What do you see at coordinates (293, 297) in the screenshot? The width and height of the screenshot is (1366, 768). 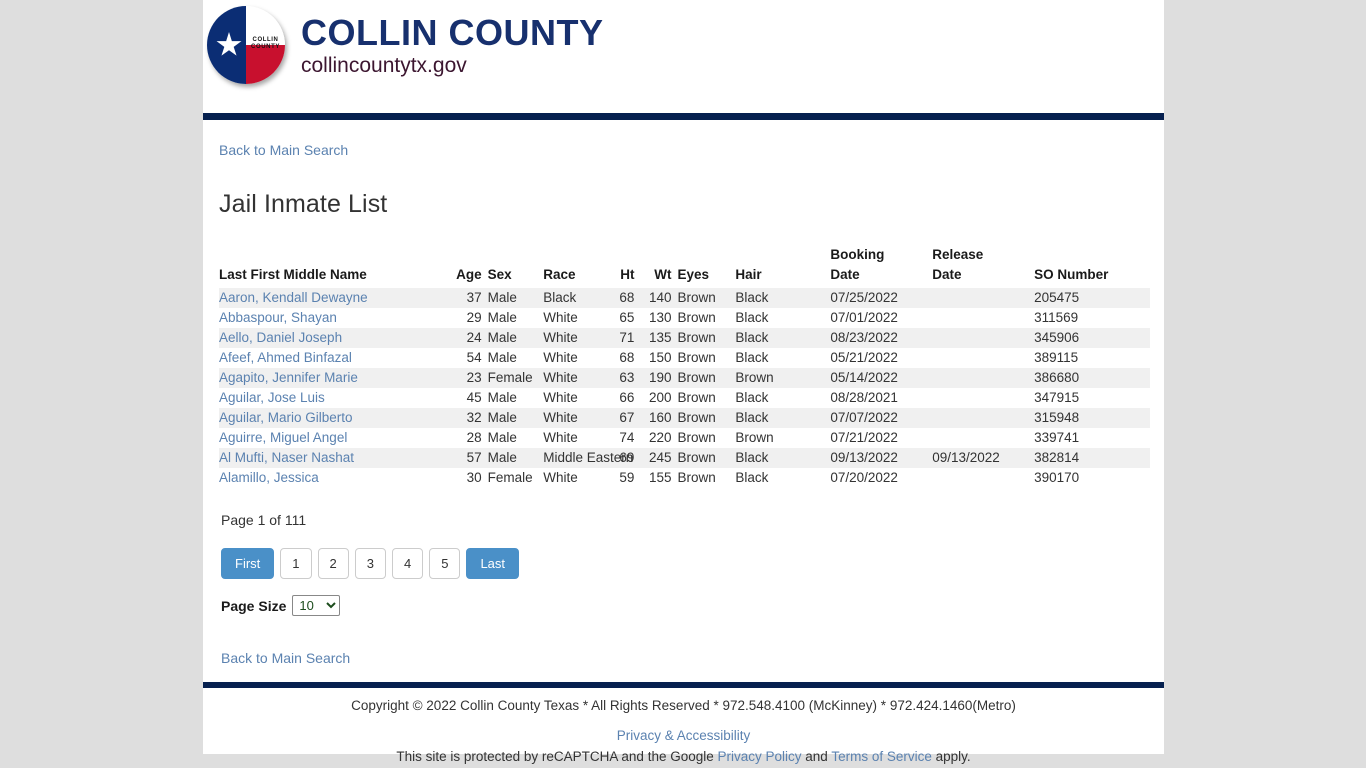 I see `inmate-detail-link: Aaron, Kendall Dewayne` at bounding box center [293, 297].